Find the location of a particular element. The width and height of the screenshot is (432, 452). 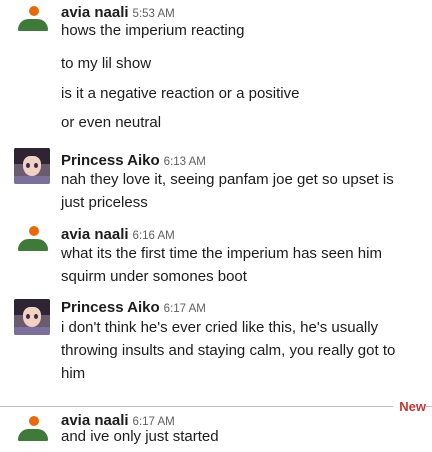

message-text: or even neutral is located at coordinates (111, 122).